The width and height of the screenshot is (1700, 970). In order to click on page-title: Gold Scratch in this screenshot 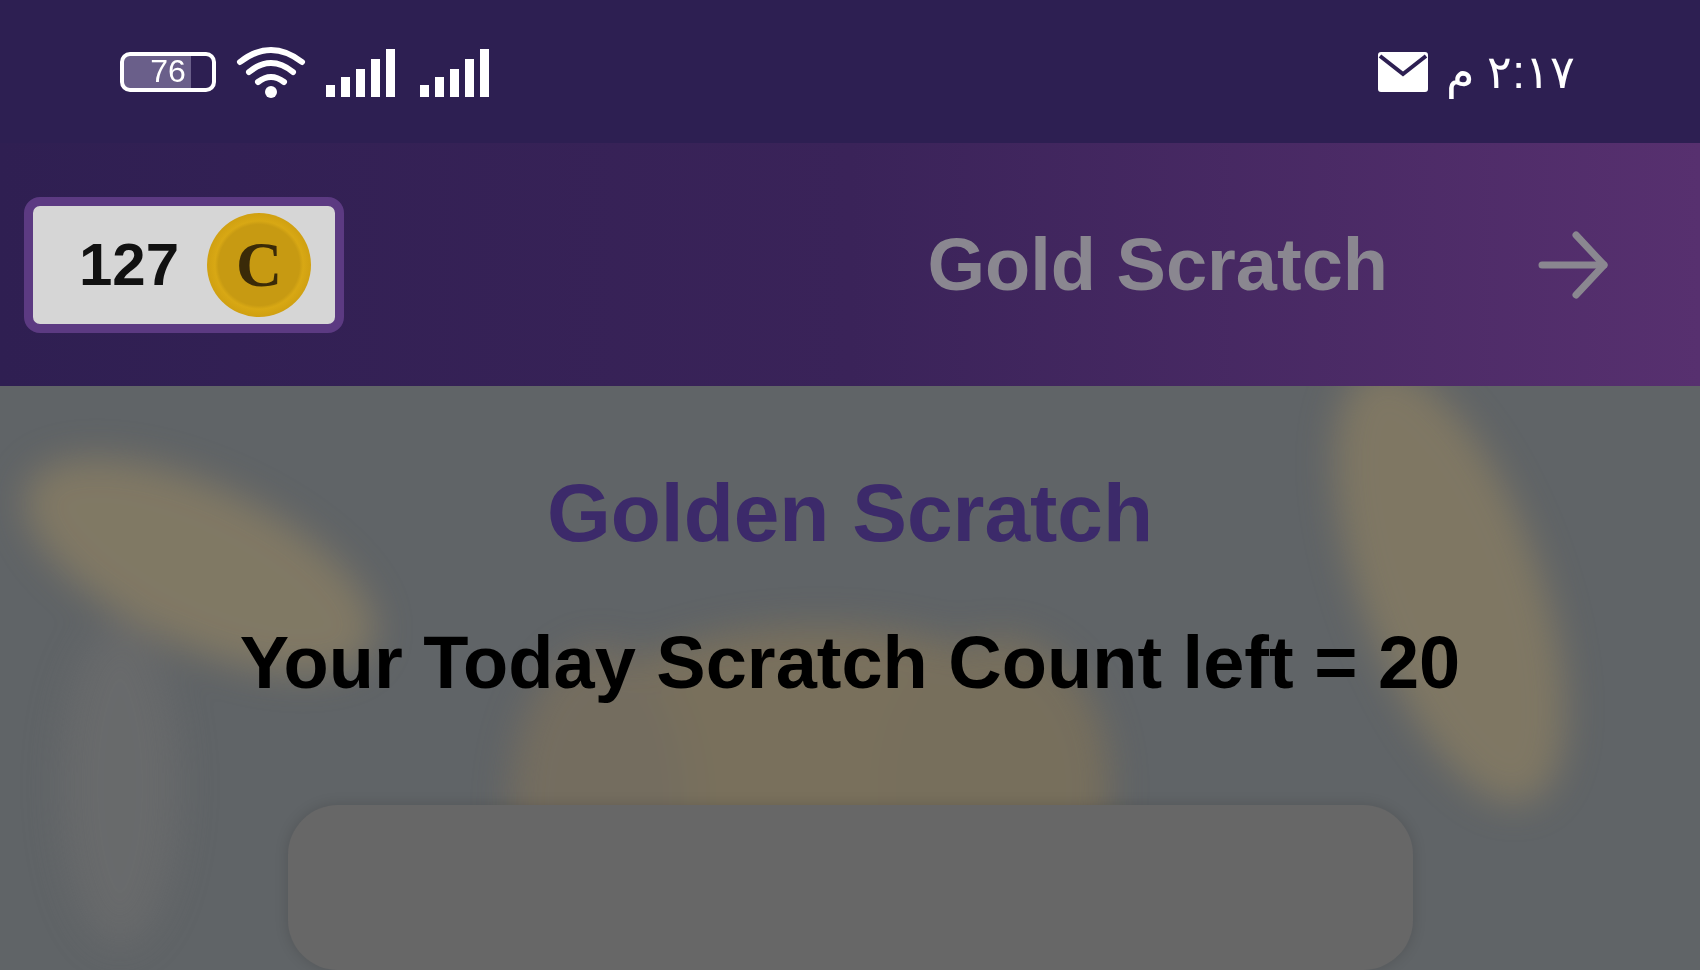, I will do `click(1157, 264)`.